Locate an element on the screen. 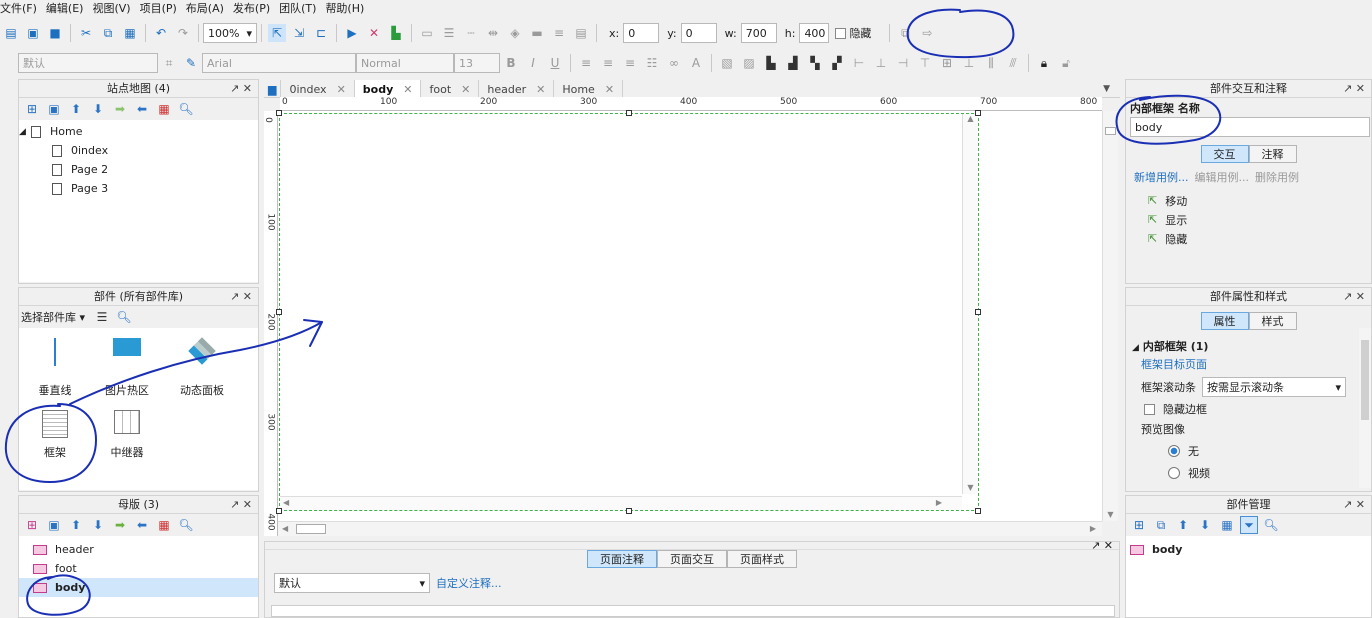 The image size is (1372, 618). filter-icon: ⏷ is located at coordinates (1249, 525).